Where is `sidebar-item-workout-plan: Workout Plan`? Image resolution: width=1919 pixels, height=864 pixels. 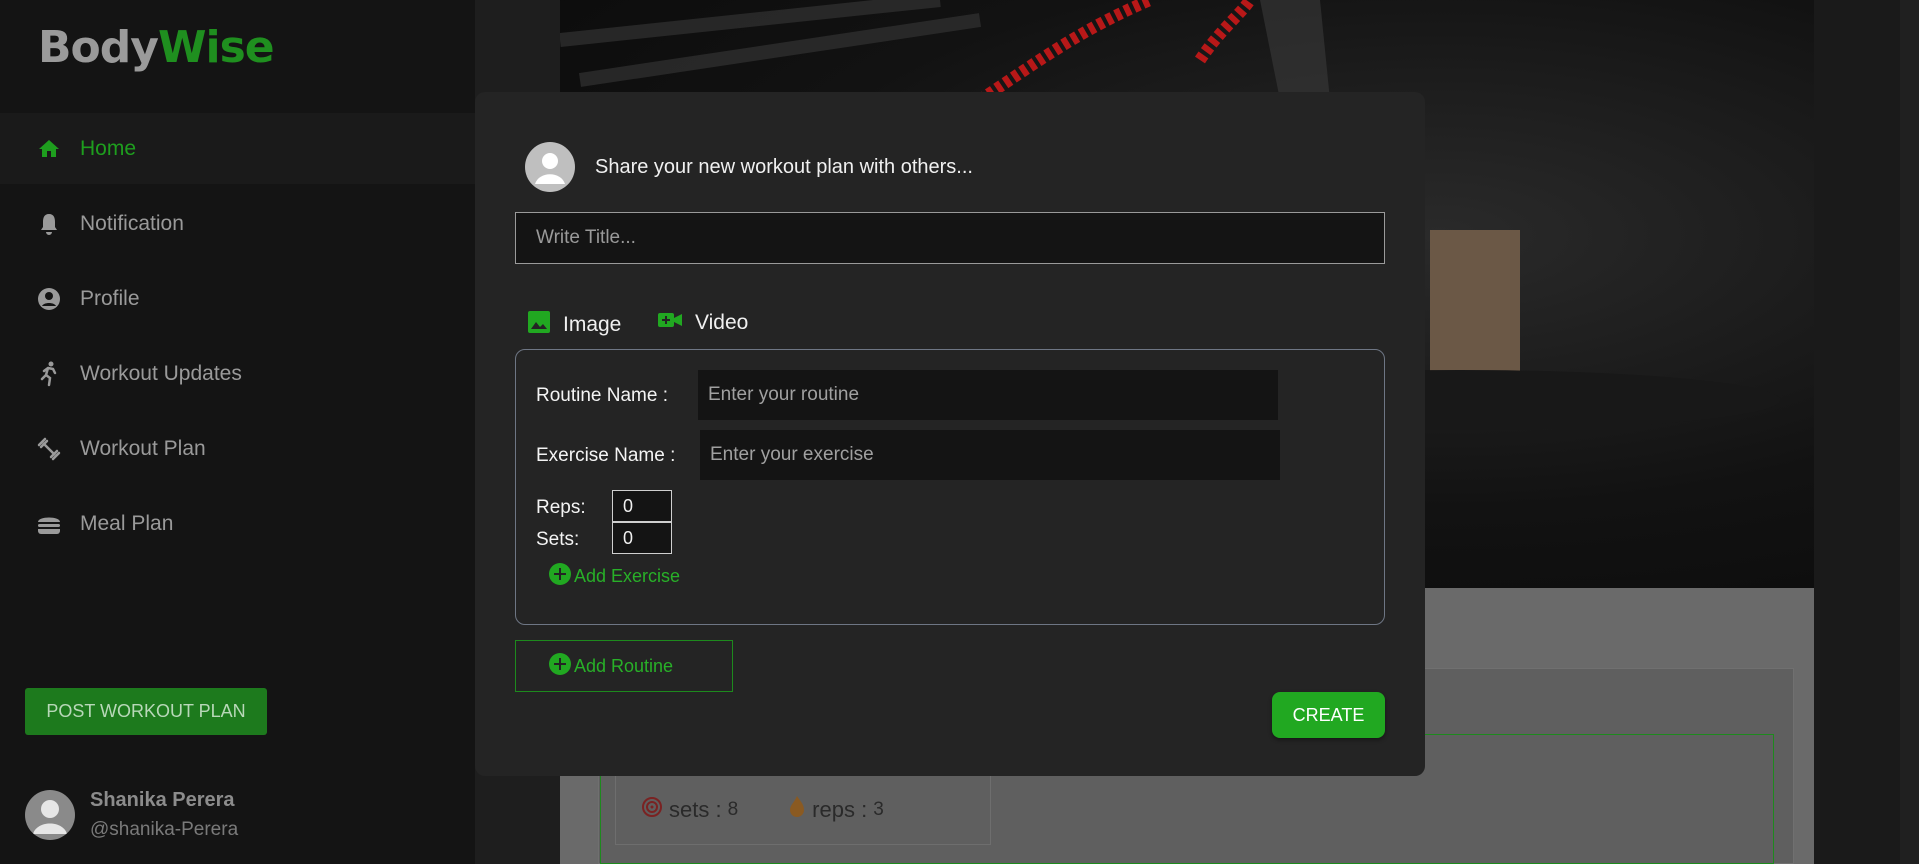
sidebar-item-workout-plan: Workout Plan is located at coordinates (237, 448).